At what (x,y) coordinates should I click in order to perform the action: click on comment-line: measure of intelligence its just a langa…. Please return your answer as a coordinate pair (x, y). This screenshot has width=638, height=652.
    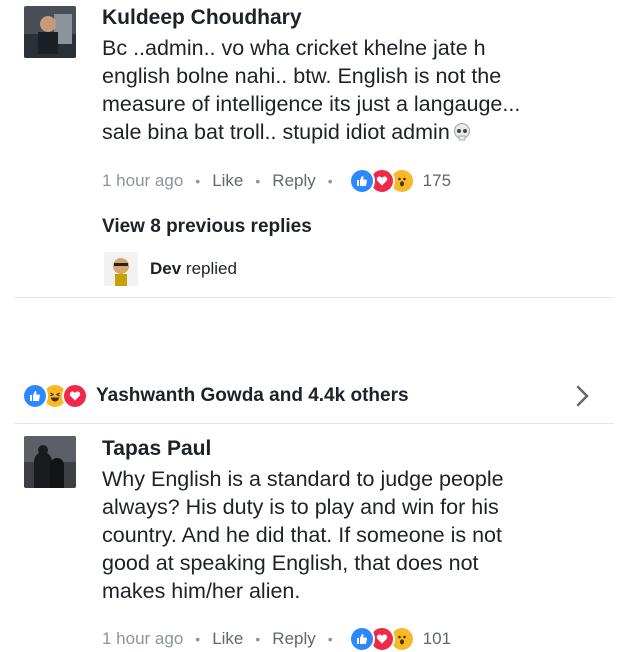
    Looking at the image, I should click on (311, 104).